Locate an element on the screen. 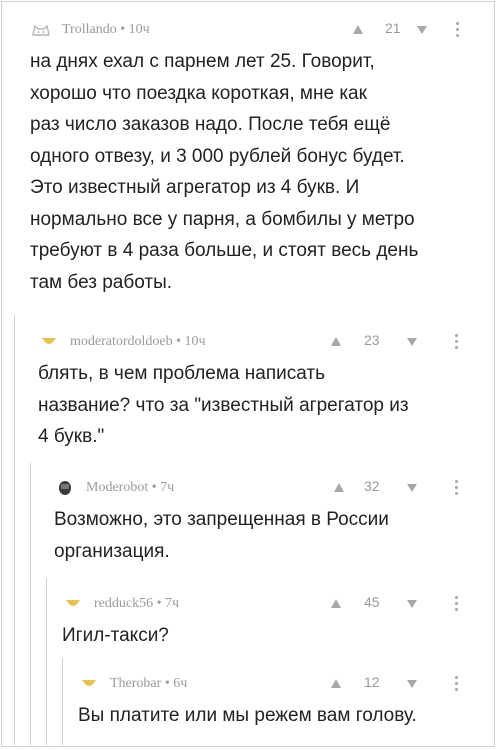 This screenshot has height=750, width=498. comment-text: Игил-такси? is located at coordinates (266, 636).